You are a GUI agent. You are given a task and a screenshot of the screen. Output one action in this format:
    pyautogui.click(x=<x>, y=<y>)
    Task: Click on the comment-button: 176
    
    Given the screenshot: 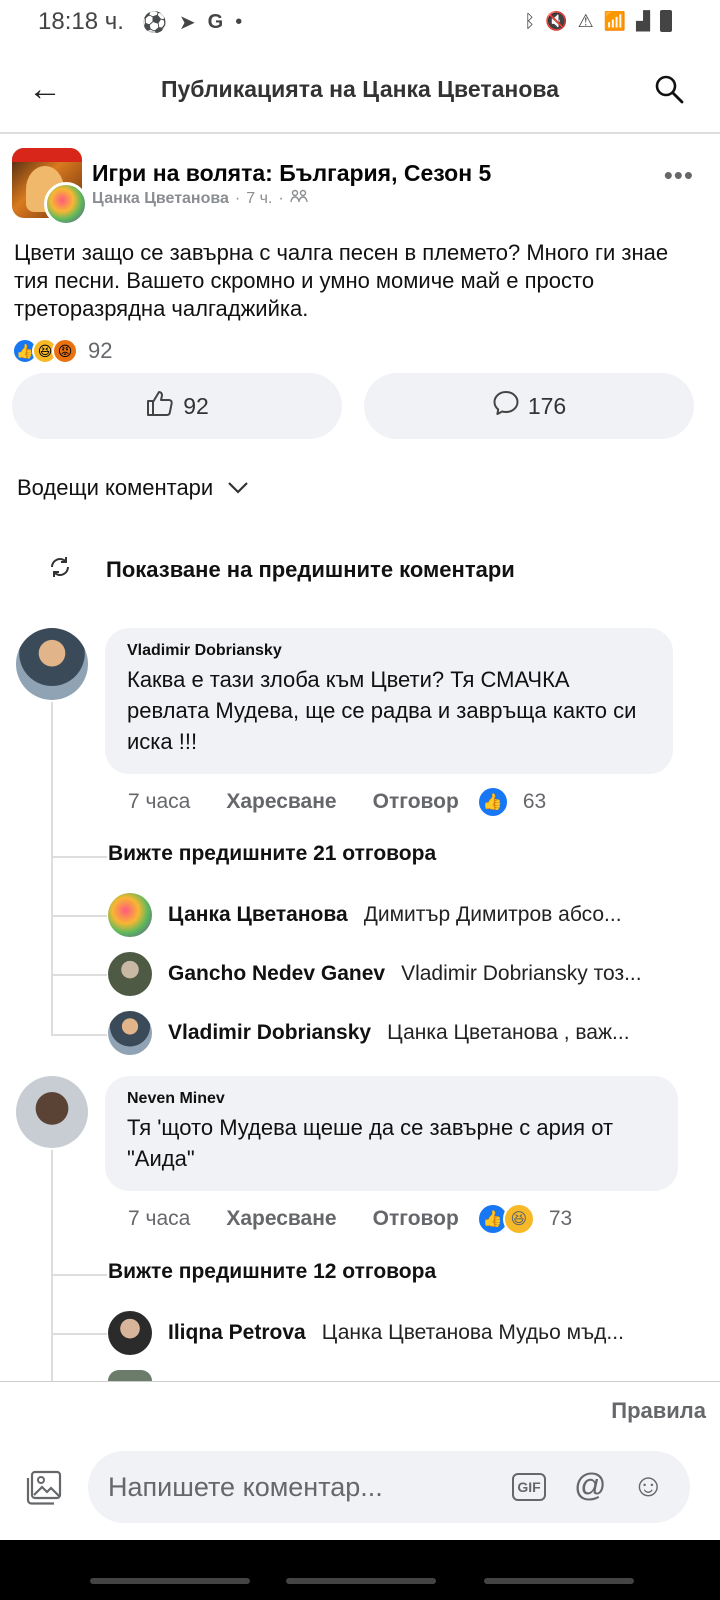 What is the action you would take?
    pyautogui.click(x=529, y=406)
    